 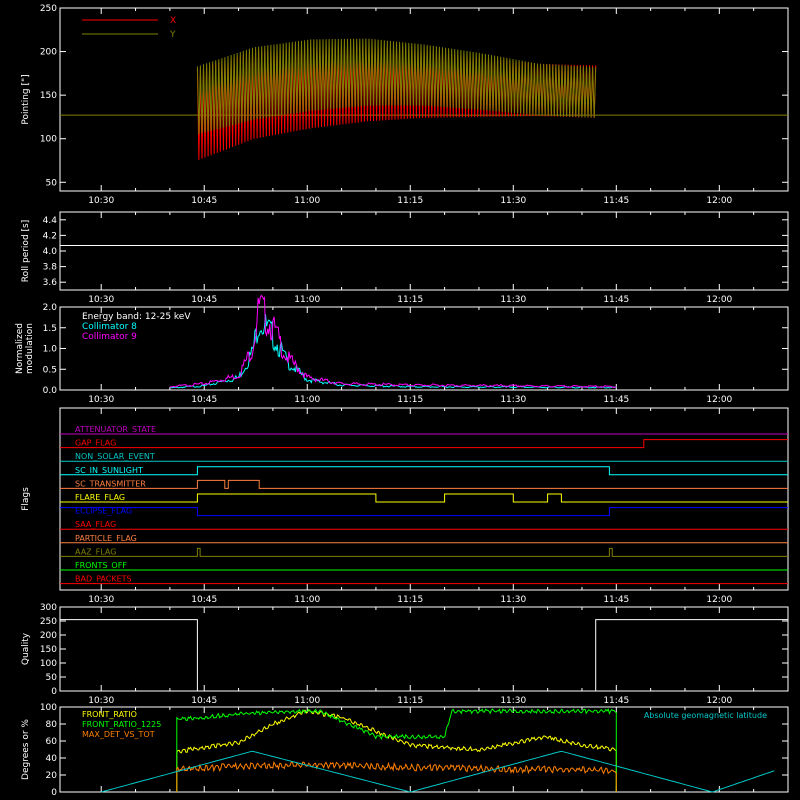 I want to click on series-line-absolute-geomagnetic-latitude, so click(x=438, y=771).